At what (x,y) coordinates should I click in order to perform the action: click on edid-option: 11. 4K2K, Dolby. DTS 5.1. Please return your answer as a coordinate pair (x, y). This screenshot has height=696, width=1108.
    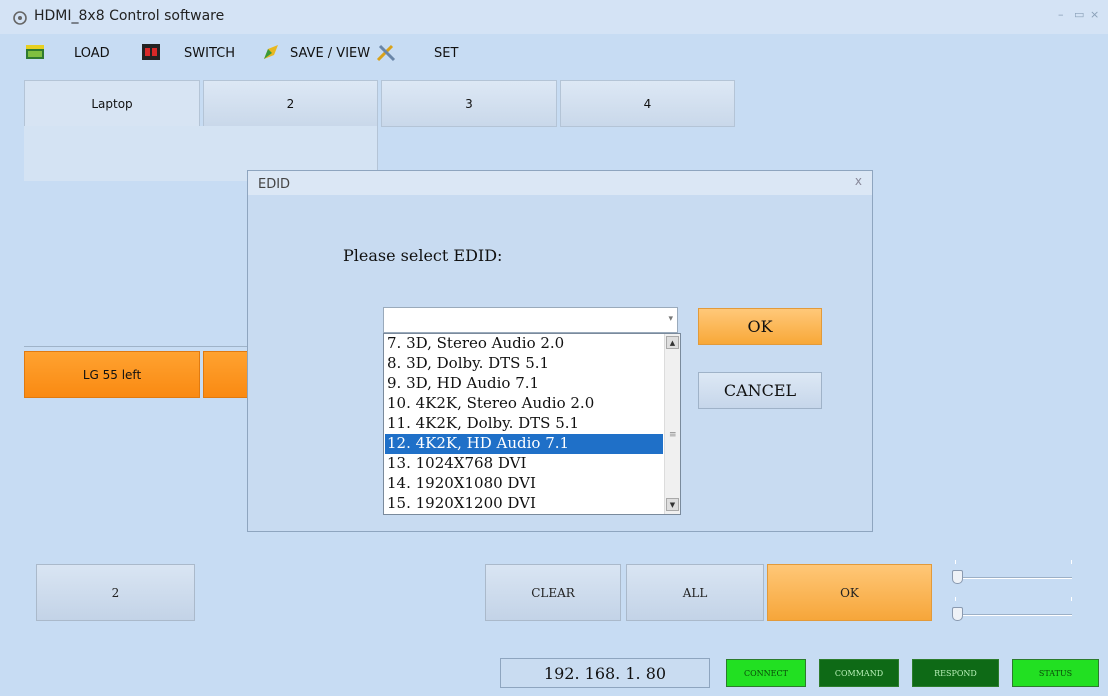
    Looking at the image, I should click on (524, 424).